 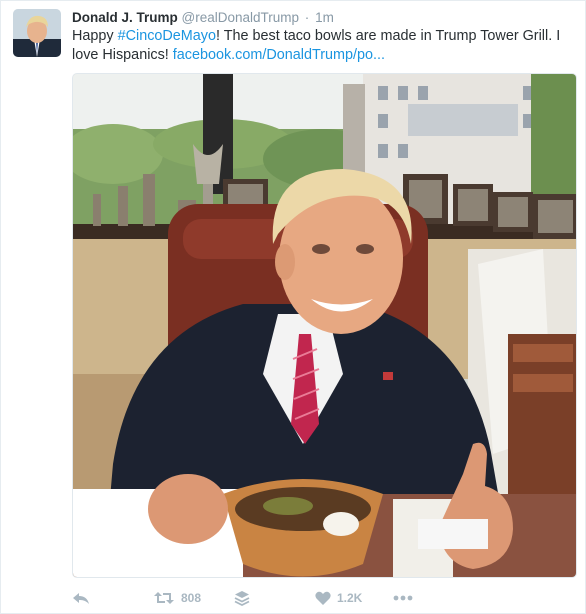 I want to click on tweet-actions: 808 1.2K, so click(x=324, y=598).